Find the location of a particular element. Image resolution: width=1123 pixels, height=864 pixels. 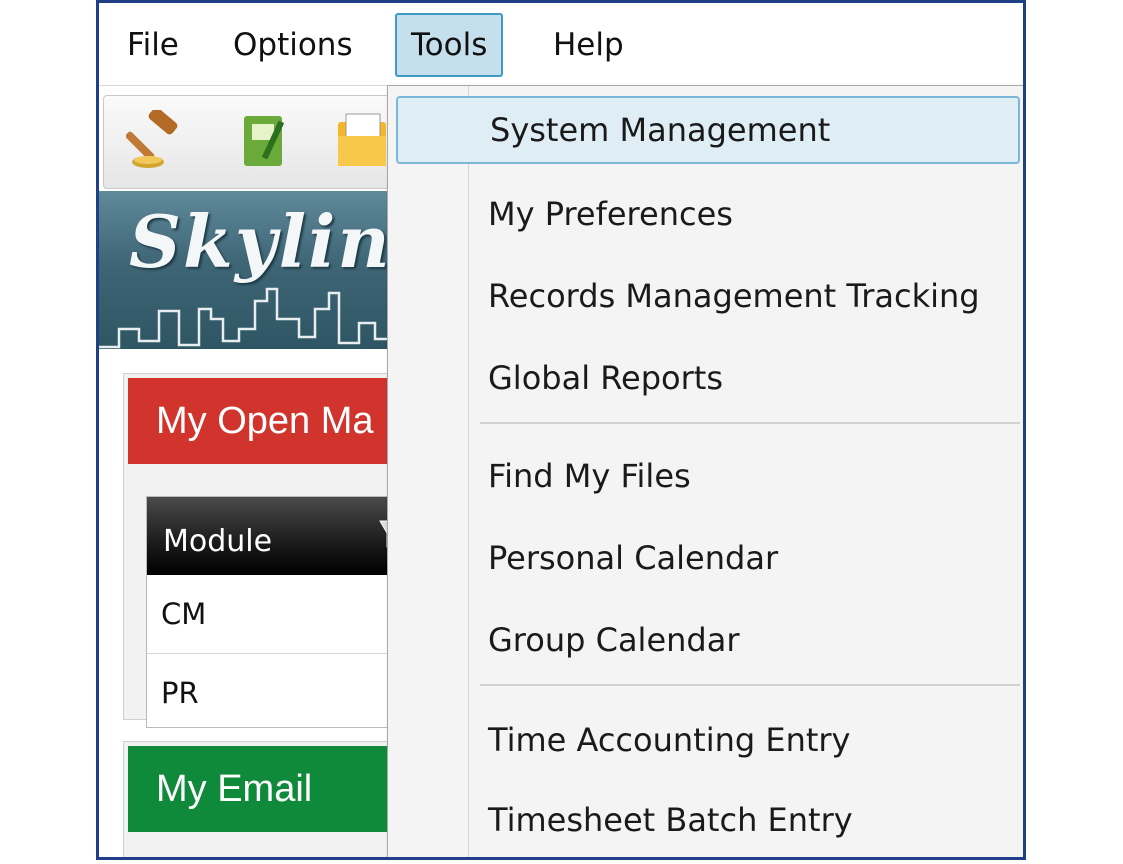

menu-item-my-preferences: My Preferences is located at coordinates (708, 214).